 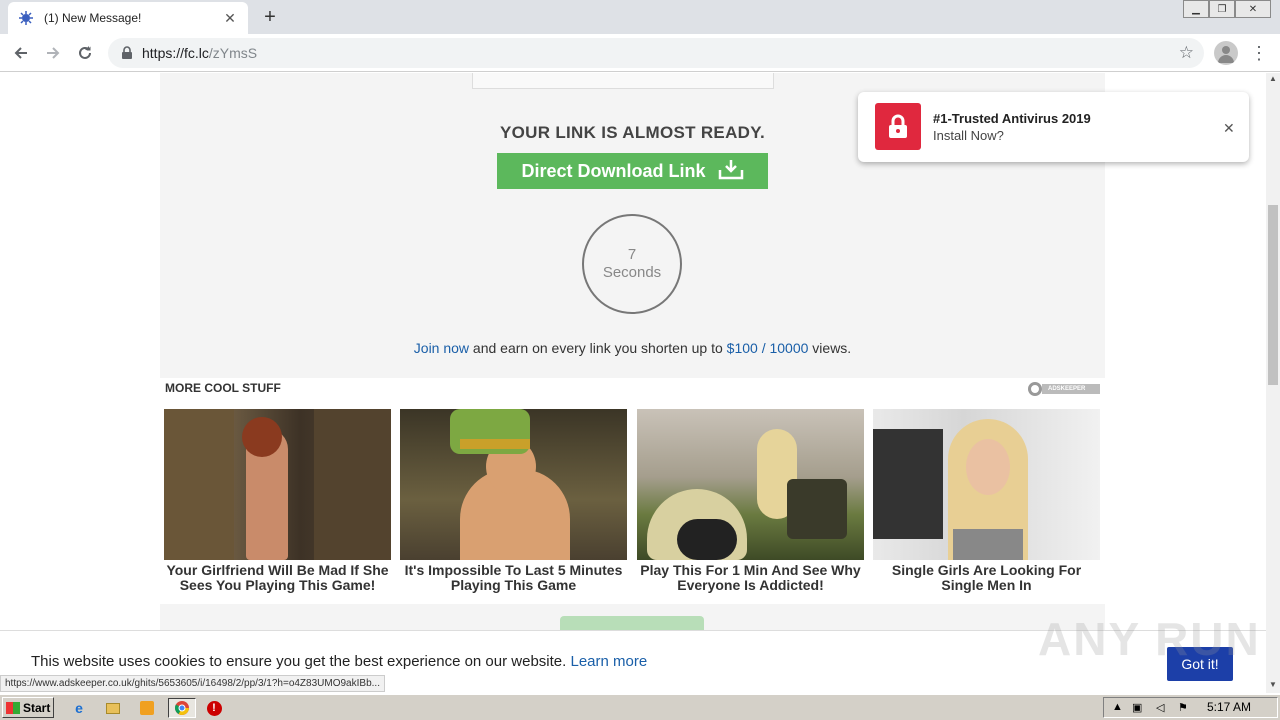 I want to click on start-button: Start, so click(x=28, y=707).